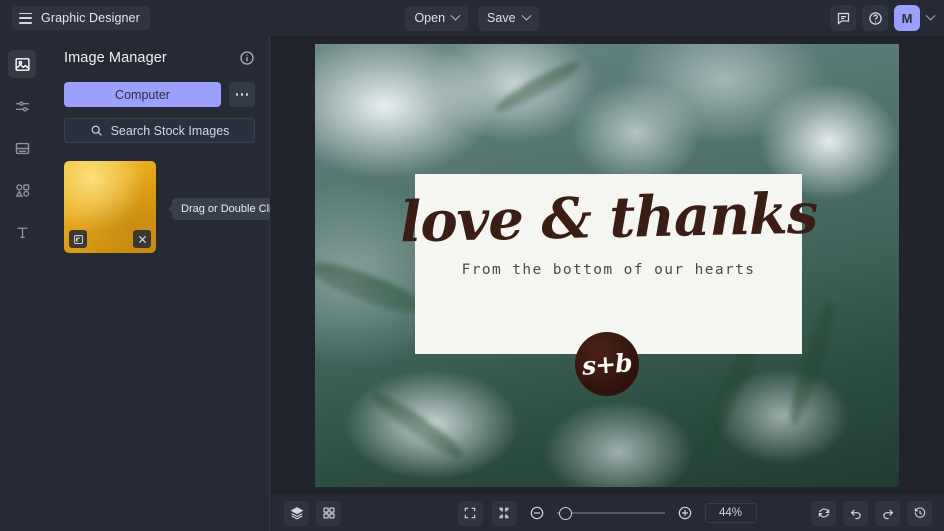  Describe the element at coordinates (170, 130) in the screenshot. I see `search-placeholder-label: Search Stock Images` at that location.